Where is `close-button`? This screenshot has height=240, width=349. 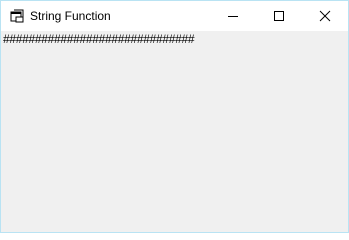
close-button is located at coordinates (325, 16).